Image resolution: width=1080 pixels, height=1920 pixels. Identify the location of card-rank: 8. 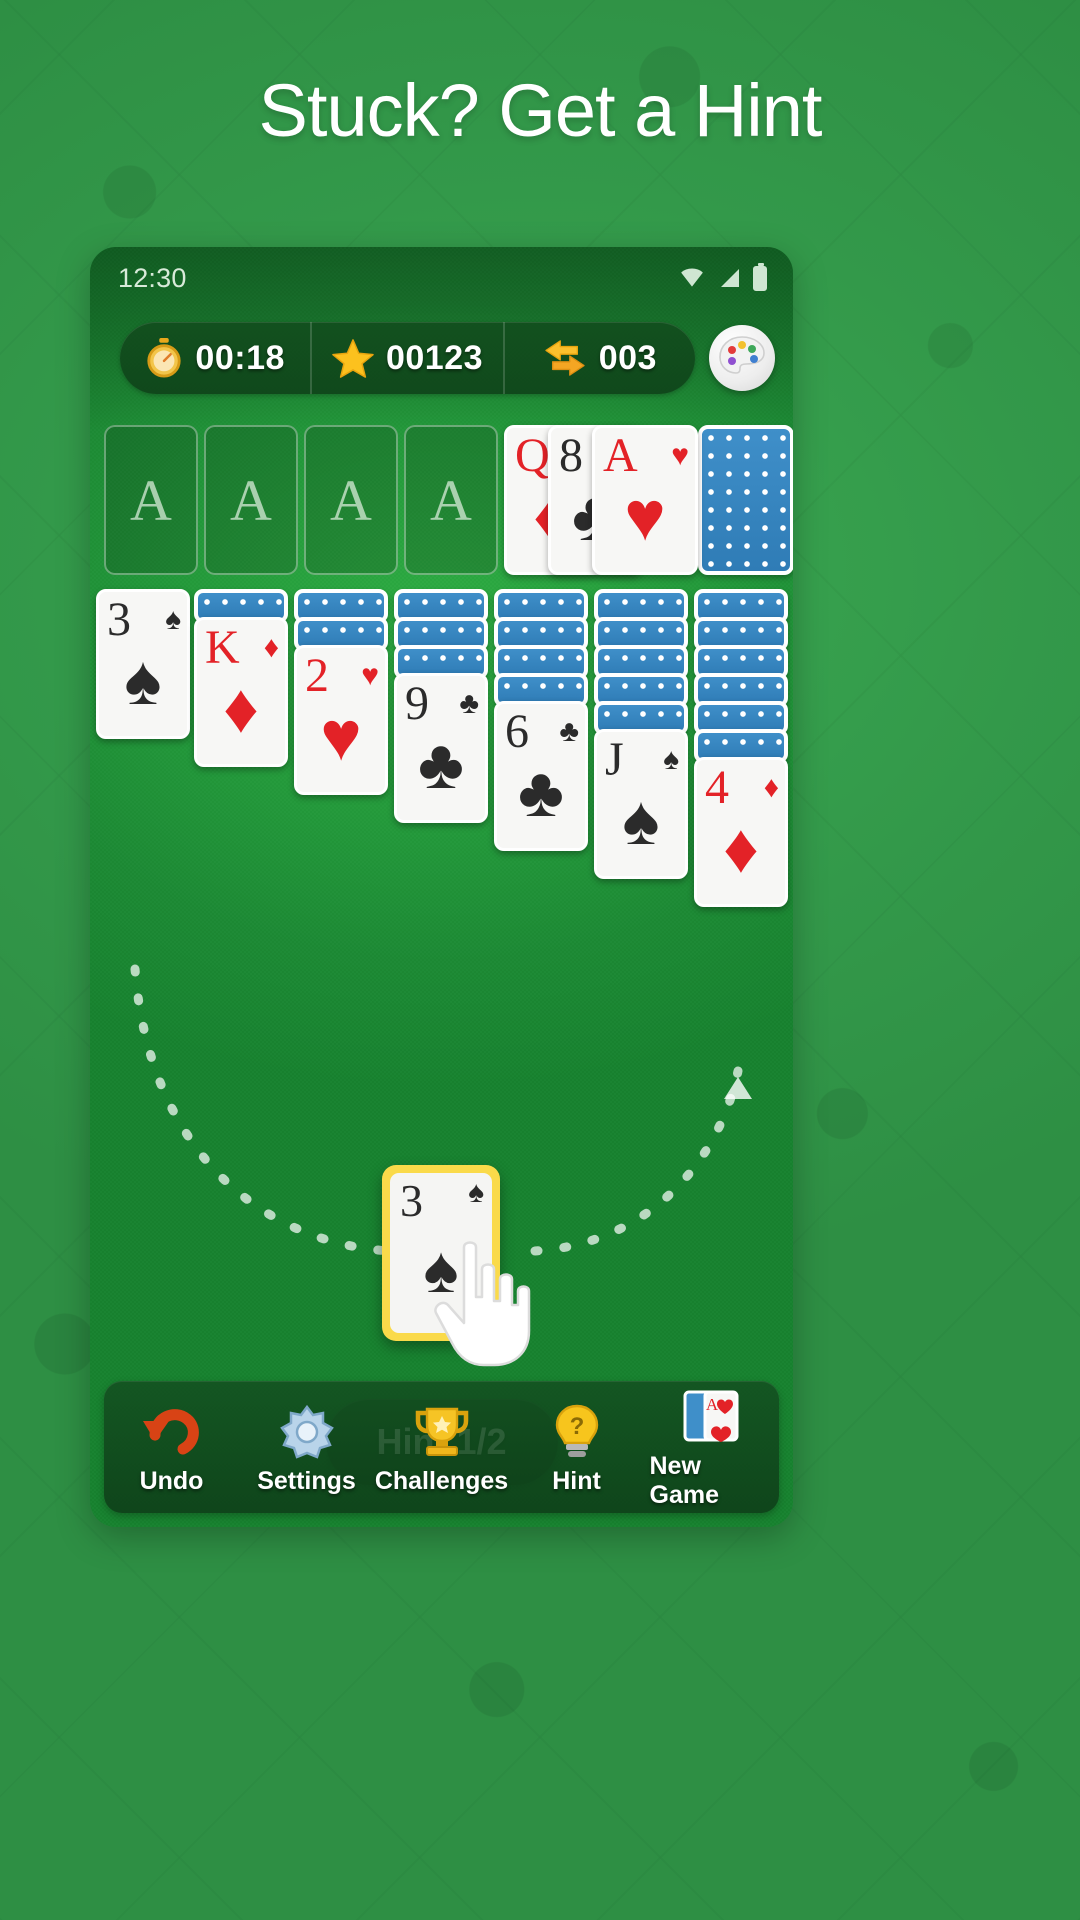
(571, 455).